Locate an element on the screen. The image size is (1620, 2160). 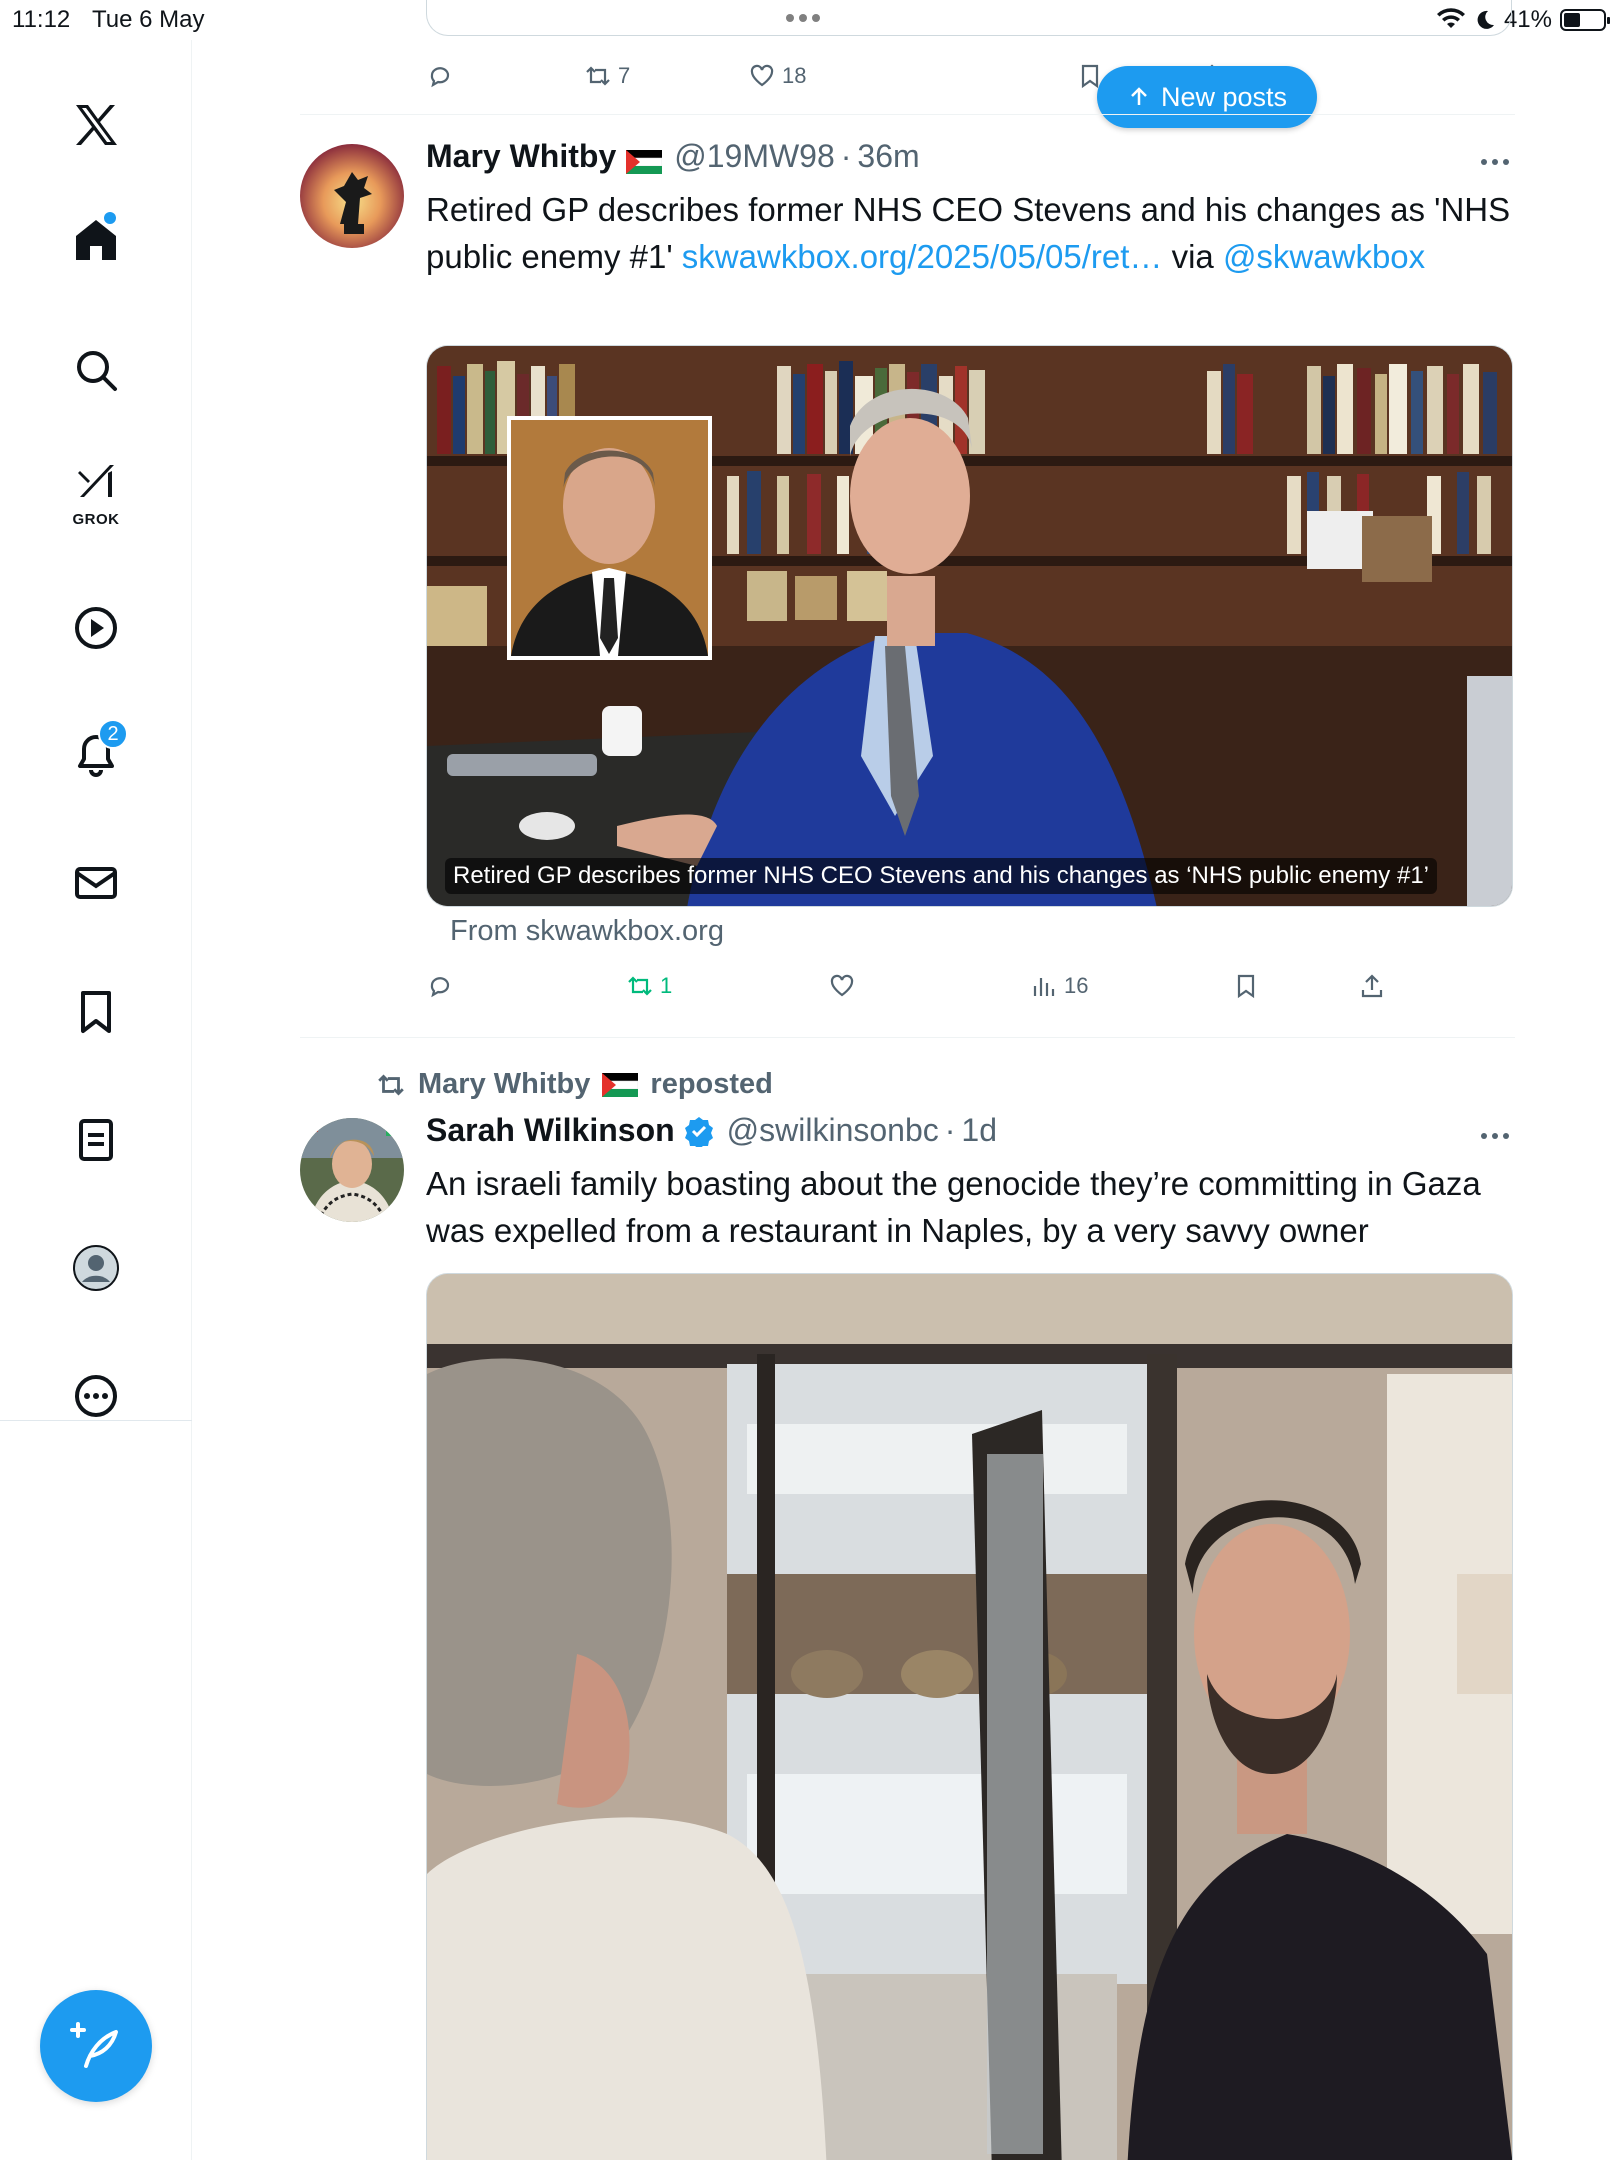
x-logo-icon is located at coordinates (96, 125).